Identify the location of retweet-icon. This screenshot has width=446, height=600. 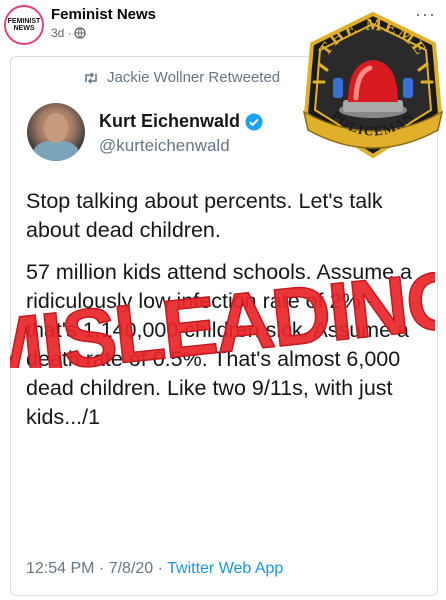
(91, 77).